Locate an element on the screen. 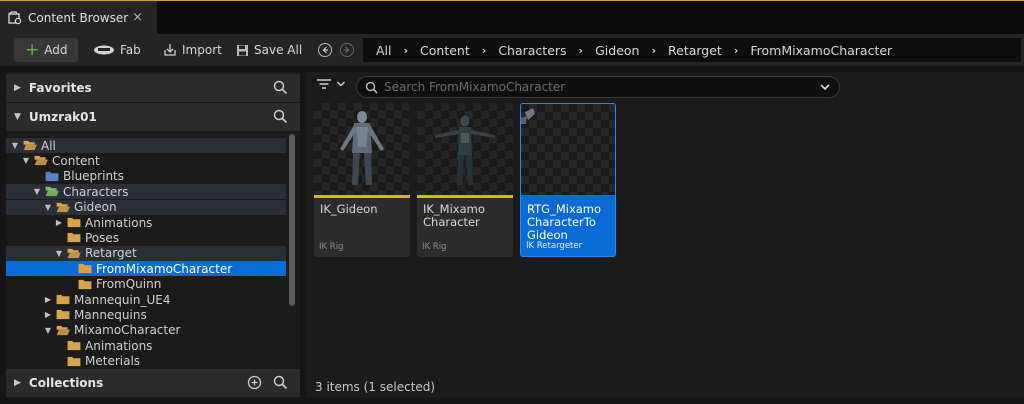  asset-tile: IK_Gideon IK Rig is located at coordinates (362, 180).